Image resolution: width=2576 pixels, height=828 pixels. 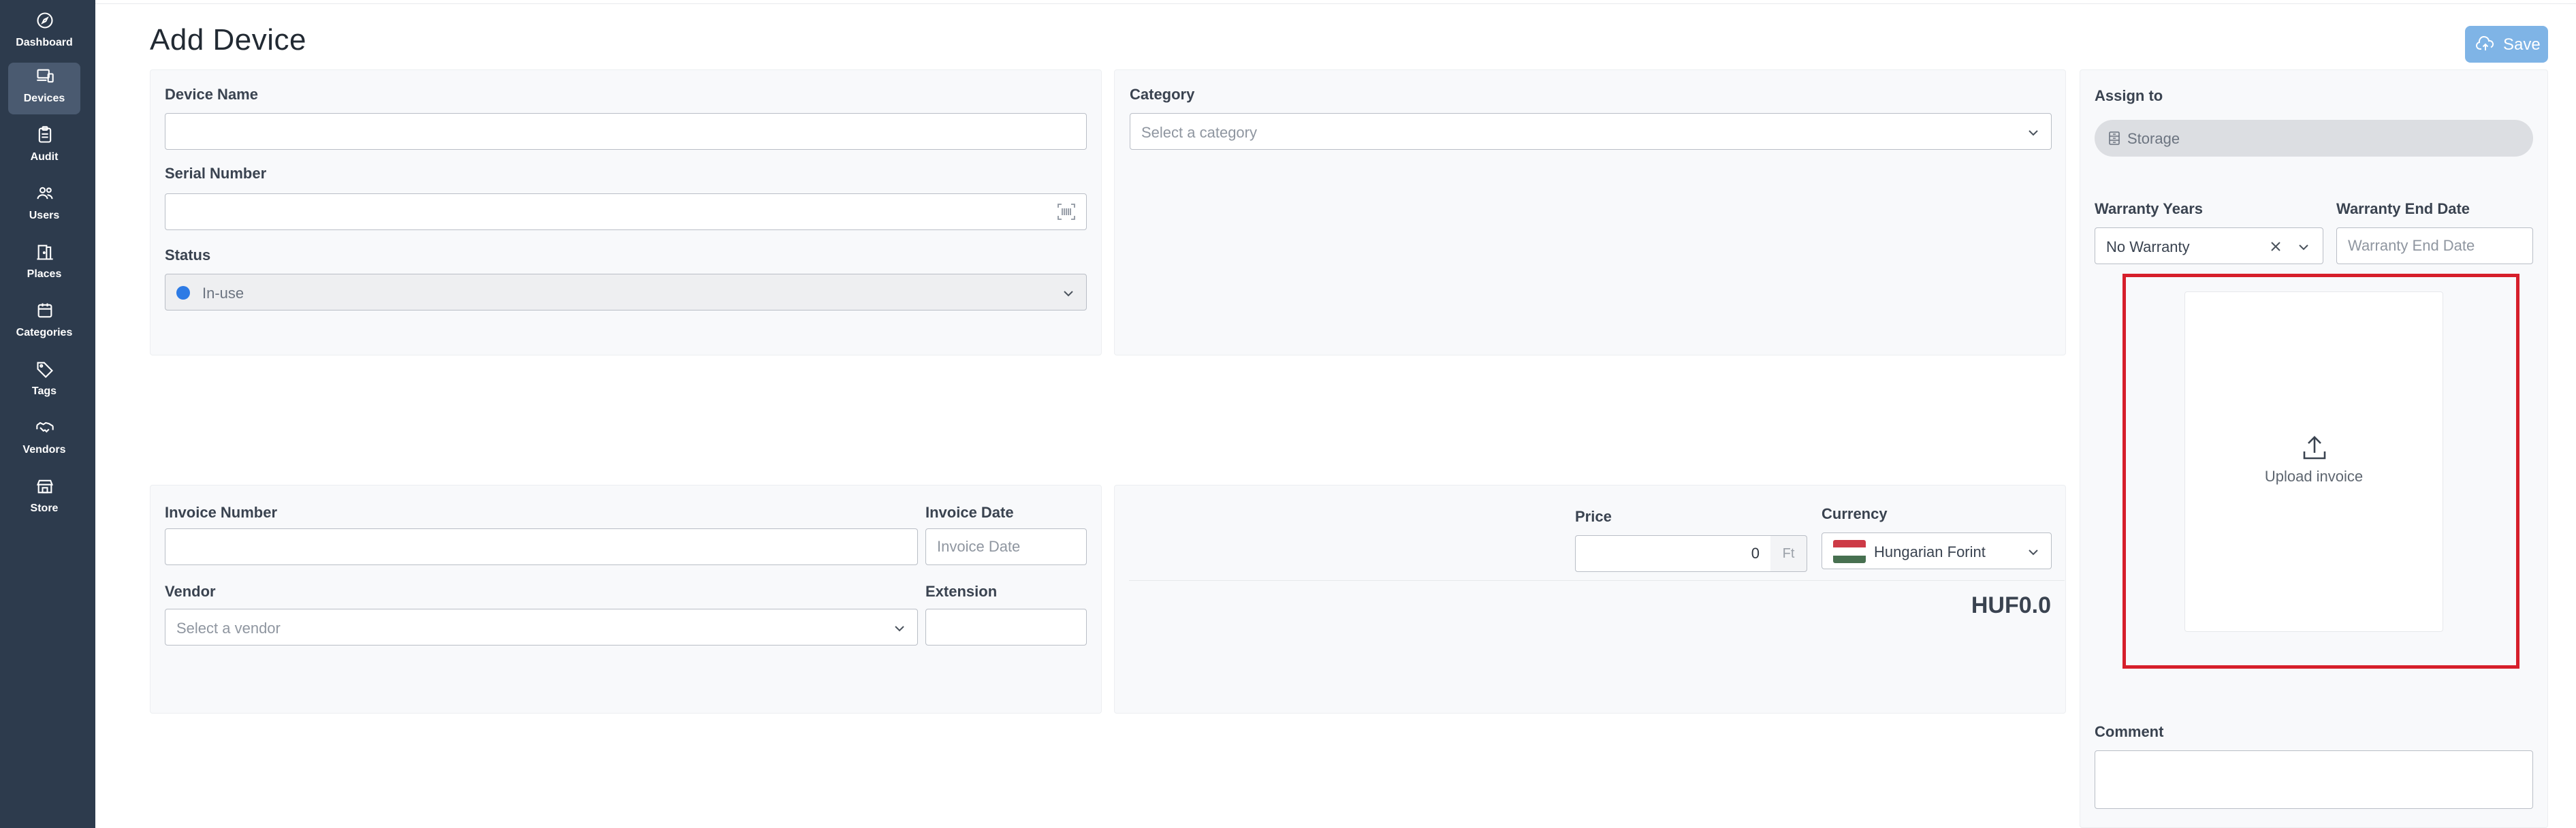 I want to click on category-select: Select a category, so click(x=1591, y=132).